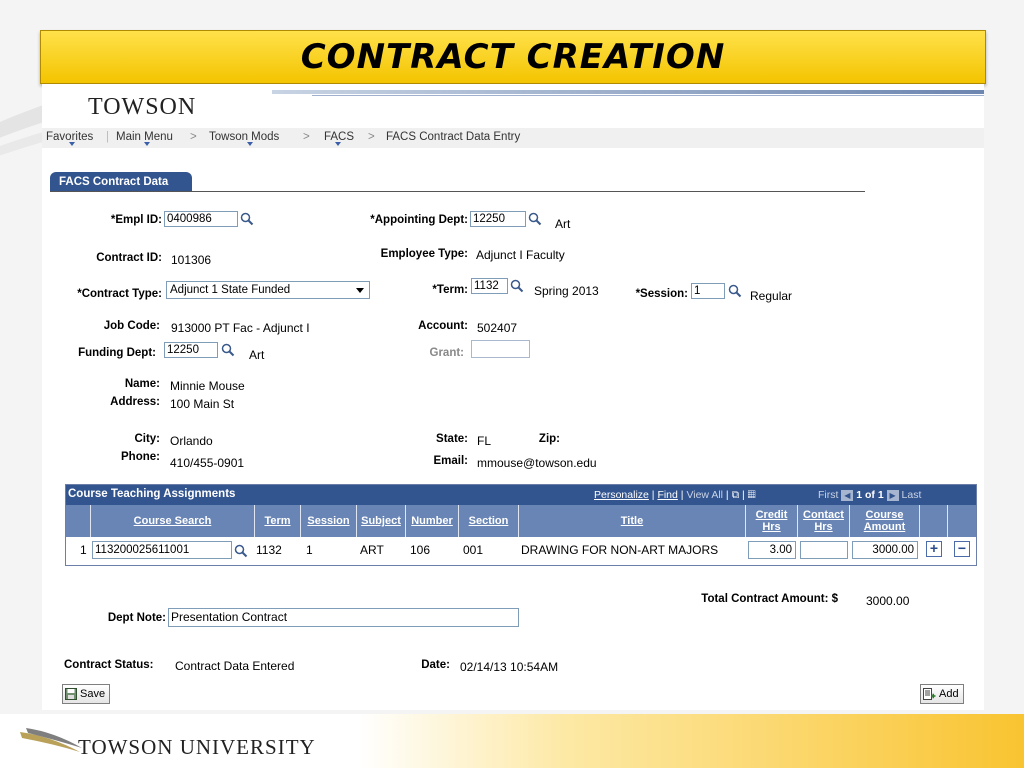 The height and width of the screenshot is (768, 1024). I want to click on contract-status-label: Contract Status:, so click(109, 665).